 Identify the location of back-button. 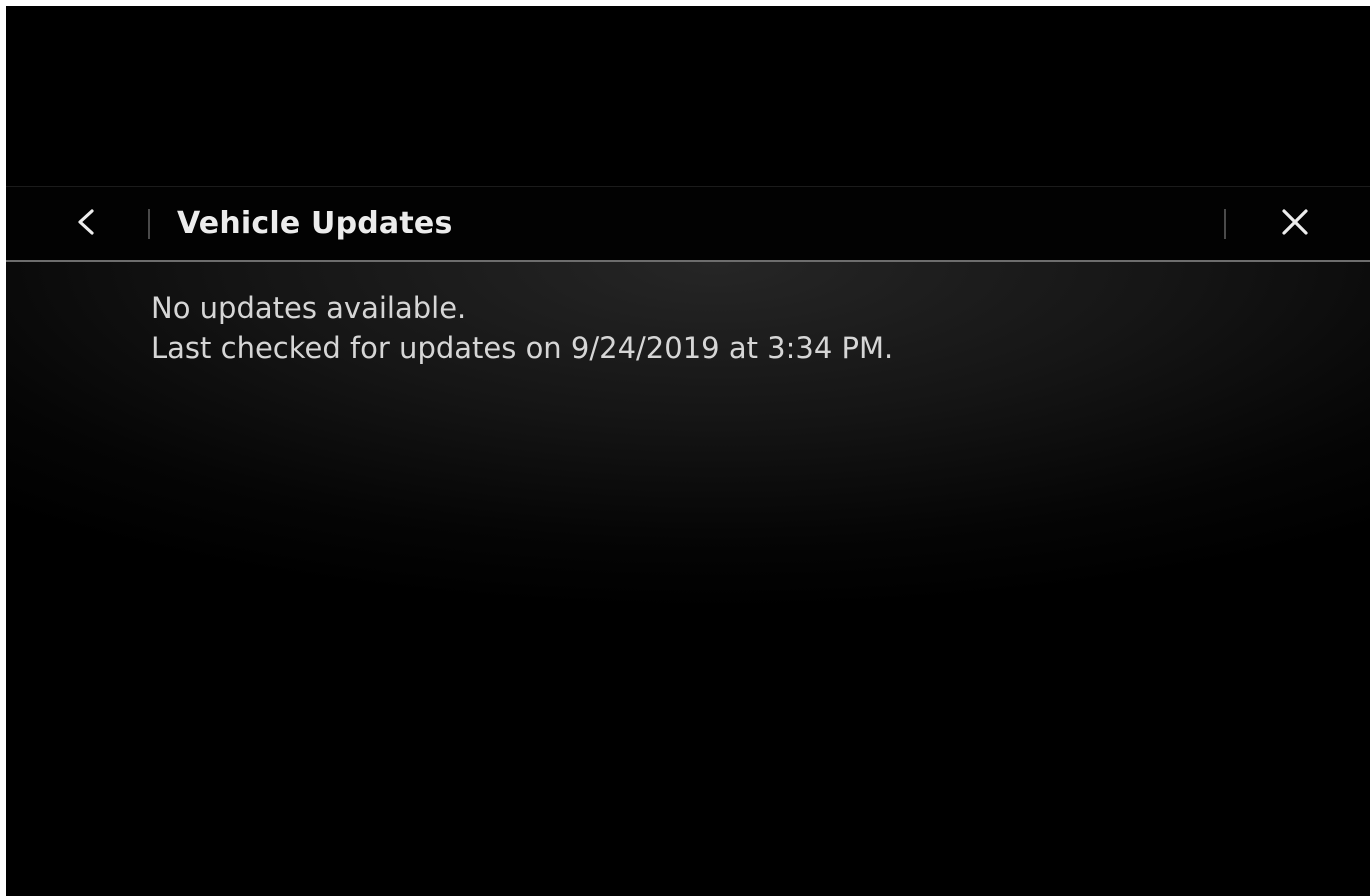
(86, 224).